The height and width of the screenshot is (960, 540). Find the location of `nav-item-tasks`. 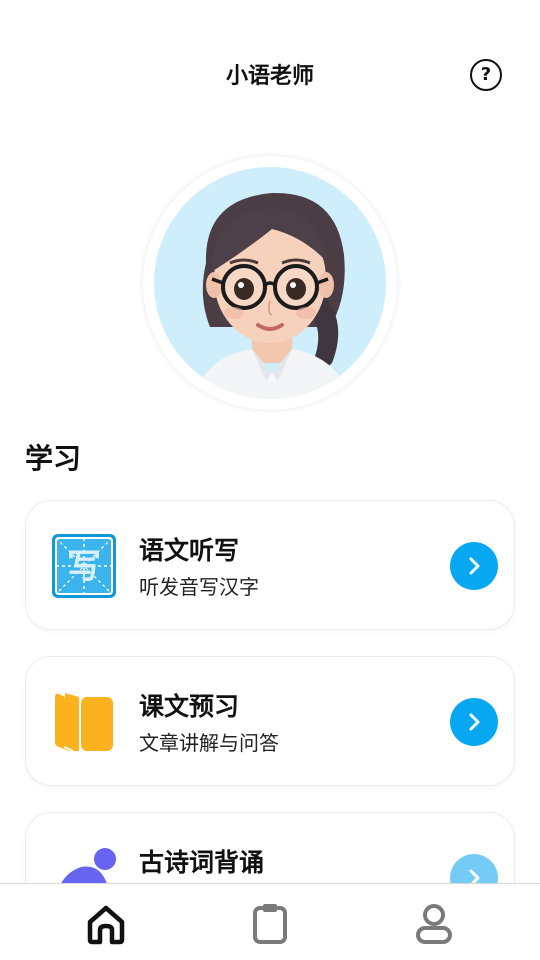

nav-item-tasks is located at coordinates (270, 924).